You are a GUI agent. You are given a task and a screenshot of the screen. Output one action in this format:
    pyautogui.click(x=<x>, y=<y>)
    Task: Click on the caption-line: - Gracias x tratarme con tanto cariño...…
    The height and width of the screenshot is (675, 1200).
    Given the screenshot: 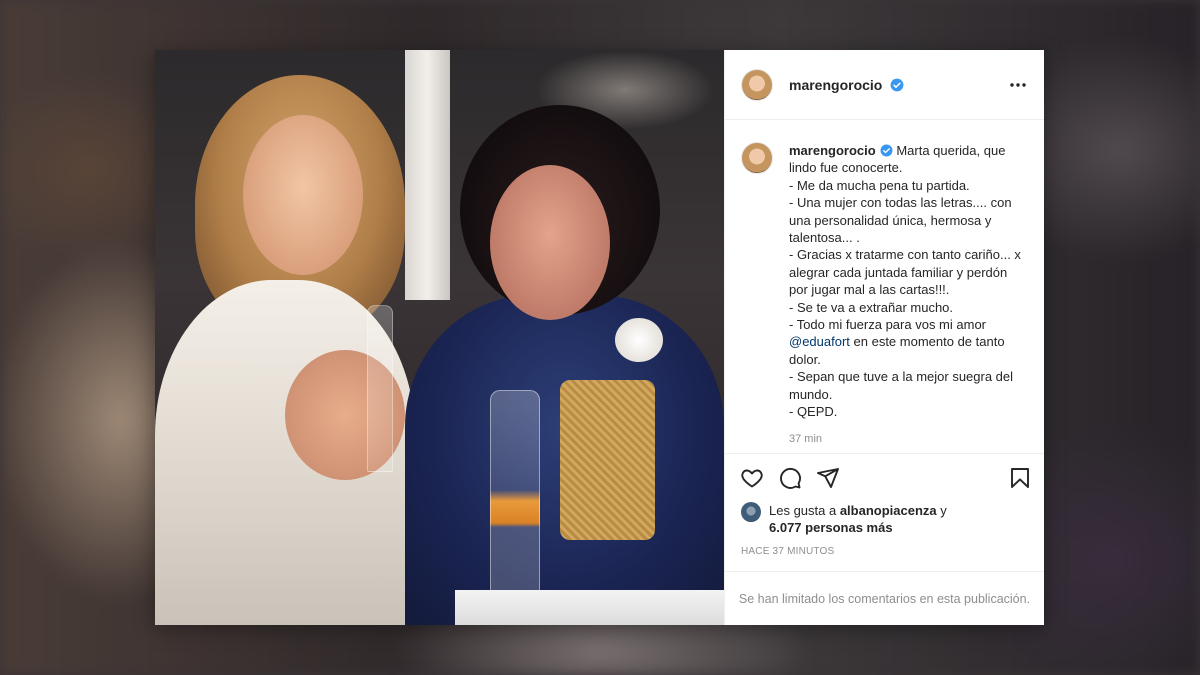 What is the action you would take?
    pyautogui.click(x=905, y=272)
    